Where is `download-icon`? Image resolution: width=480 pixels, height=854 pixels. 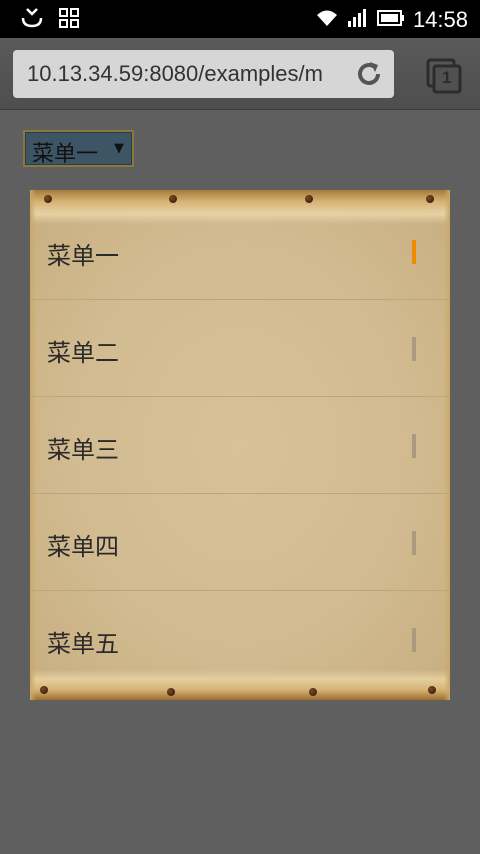
download-icon is located at coordinates (32, 20).